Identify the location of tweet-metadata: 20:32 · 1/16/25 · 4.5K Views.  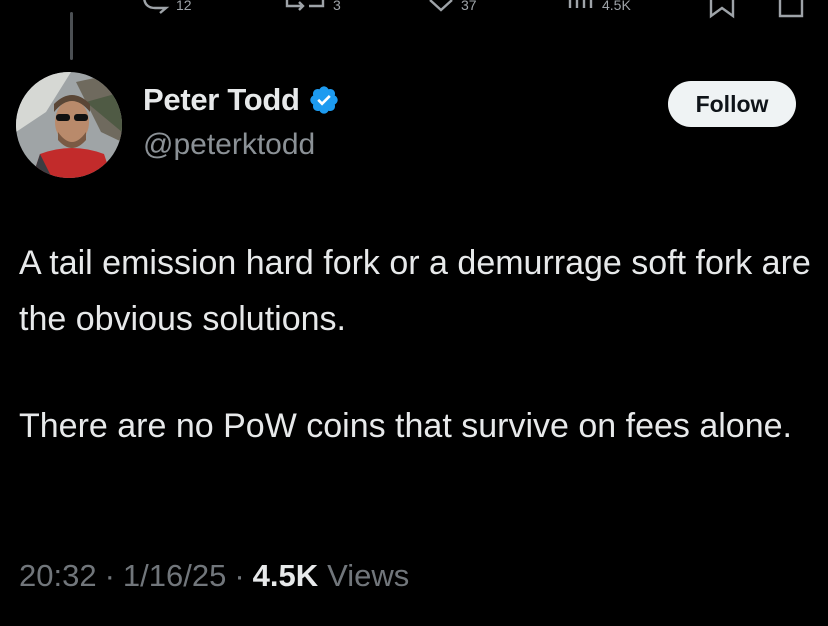
(214, 576).